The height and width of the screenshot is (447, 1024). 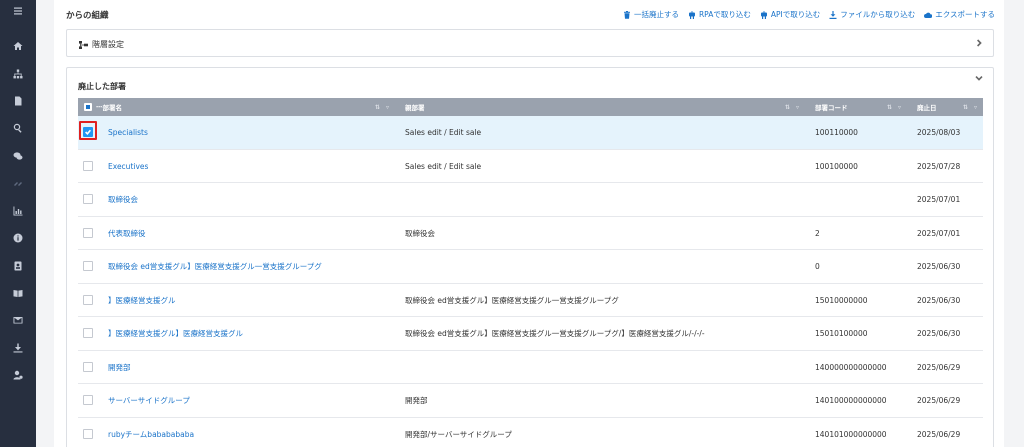 What do you see at coordinates (795, 14) in the screenshot?
I see `api-import-label: APIで取り込む` at bounding box center [795, 14].